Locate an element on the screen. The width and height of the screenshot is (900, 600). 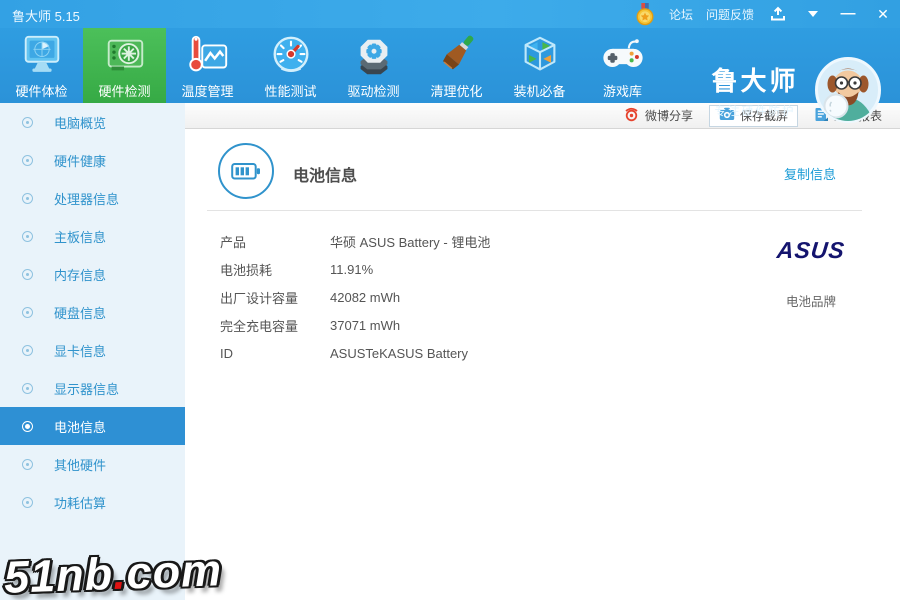
tab-label: 硬件体检 is located at coordinates (41, 91).